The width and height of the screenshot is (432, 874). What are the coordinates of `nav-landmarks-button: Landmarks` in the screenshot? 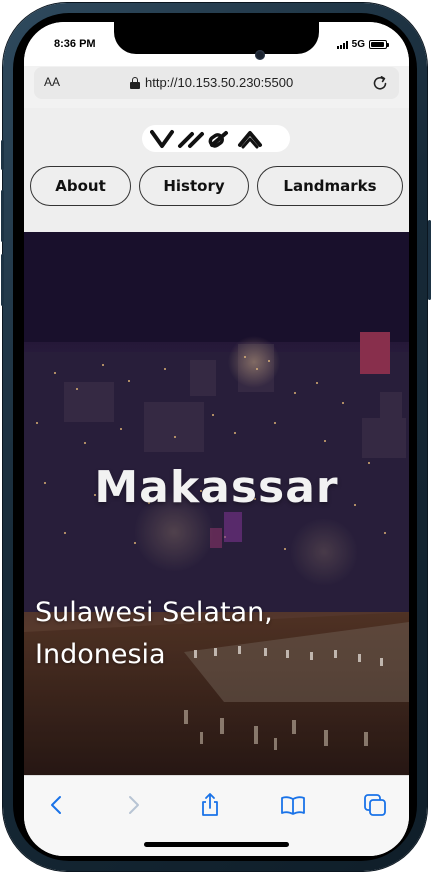 It's located at (330, 186).